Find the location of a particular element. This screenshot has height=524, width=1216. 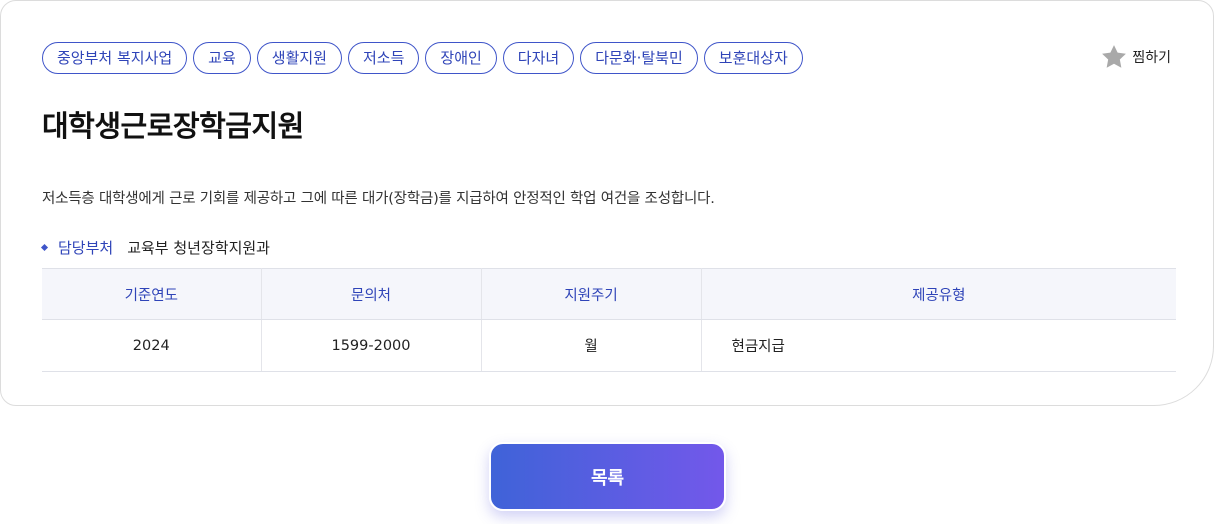

header-provision-type: 제공유형 is located at coordinates (938, 294).